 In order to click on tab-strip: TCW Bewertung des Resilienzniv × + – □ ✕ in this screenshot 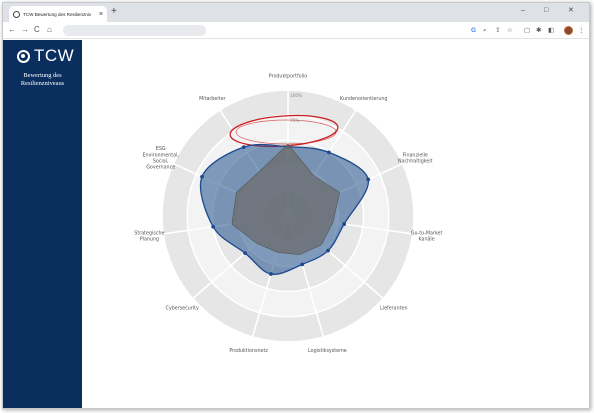, I will do `click(296, 12)`.